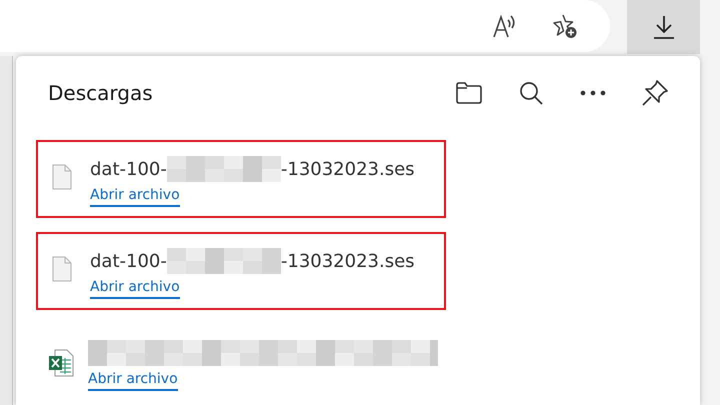 This screenshot has width=720, height=405. Describe the element at coordinates (565, 26) in the screenshot. I see `favorite-add-icon` at that location.